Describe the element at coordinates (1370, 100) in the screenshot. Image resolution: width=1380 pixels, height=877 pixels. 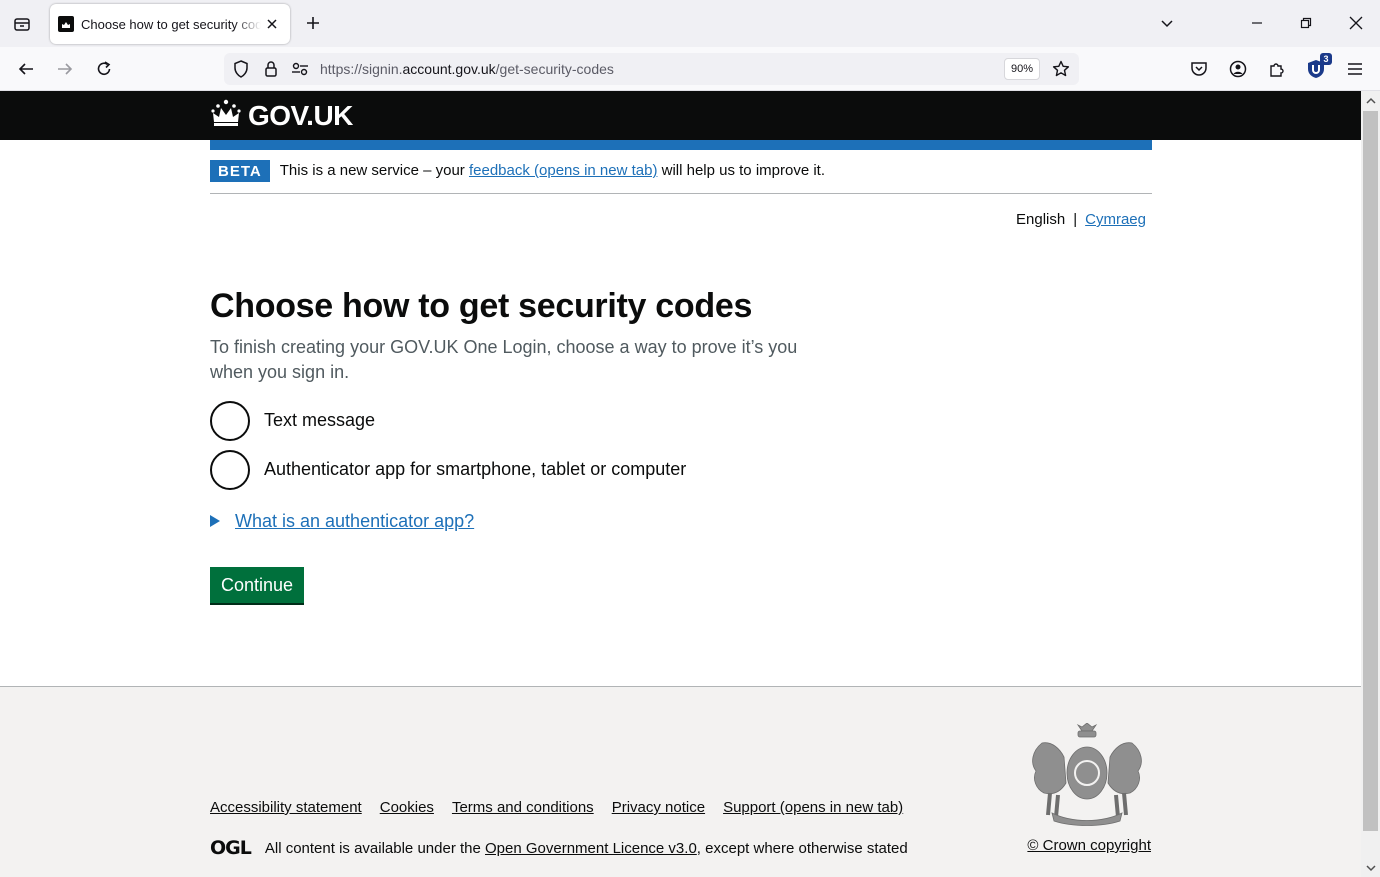
I see `scroll-up-arrow-icon` at that location.